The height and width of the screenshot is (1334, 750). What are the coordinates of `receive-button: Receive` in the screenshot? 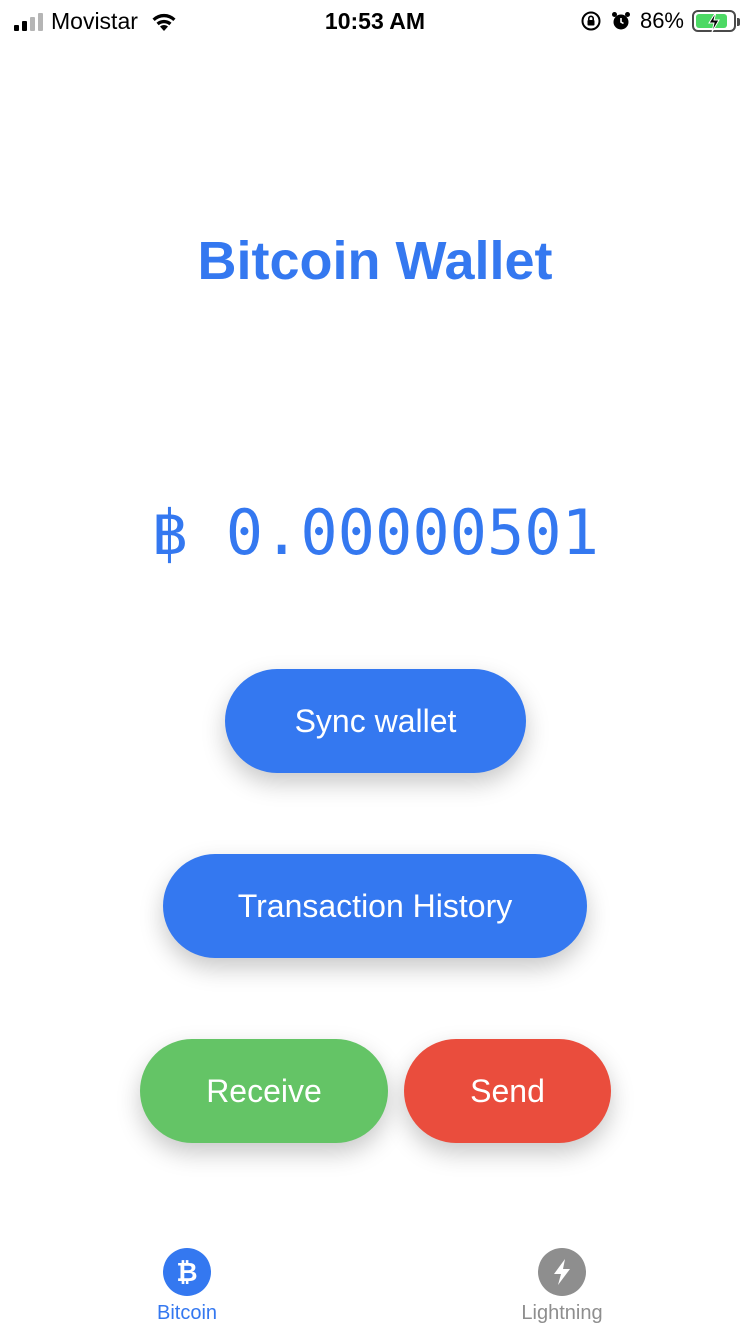 It's located at (264, 1091).